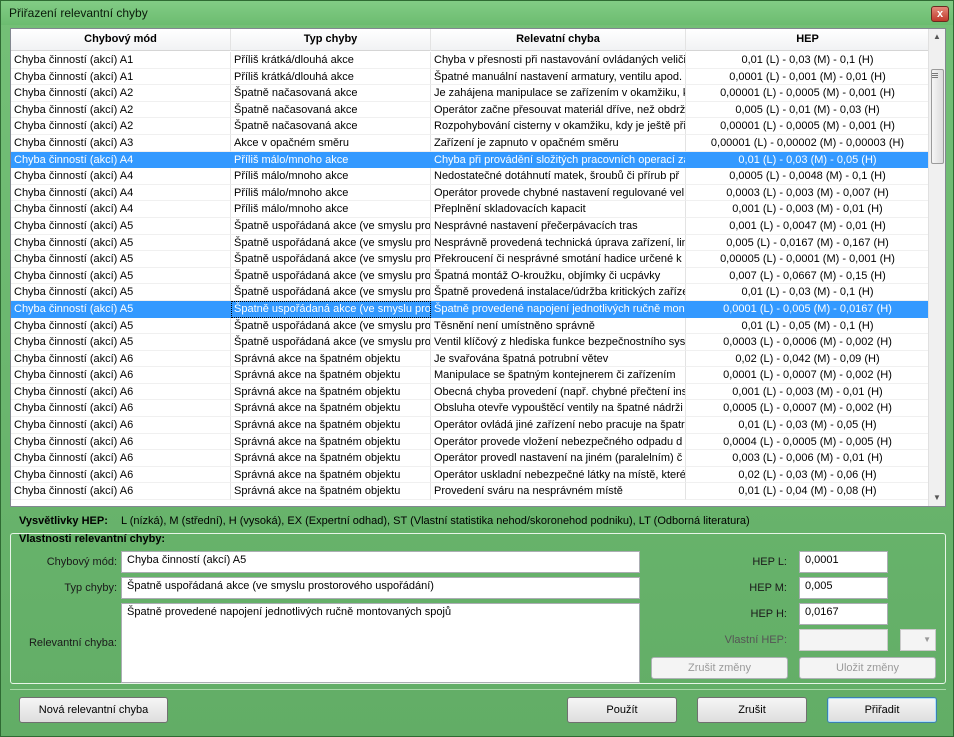 Image resolution: width=954 pixels, height=737 pixels. I want to click on hep-m-field: 0,005, so click(843, 588).